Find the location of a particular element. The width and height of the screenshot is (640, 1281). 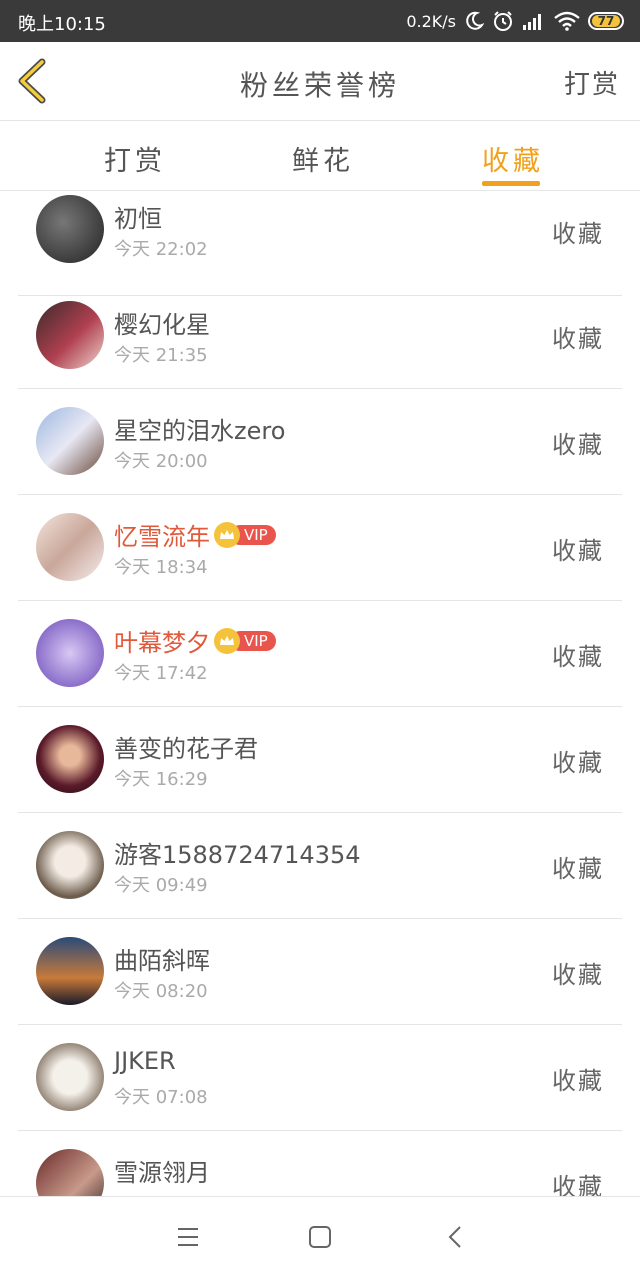

tab-favorites: 收藏 is located at coordinates (513, 158).